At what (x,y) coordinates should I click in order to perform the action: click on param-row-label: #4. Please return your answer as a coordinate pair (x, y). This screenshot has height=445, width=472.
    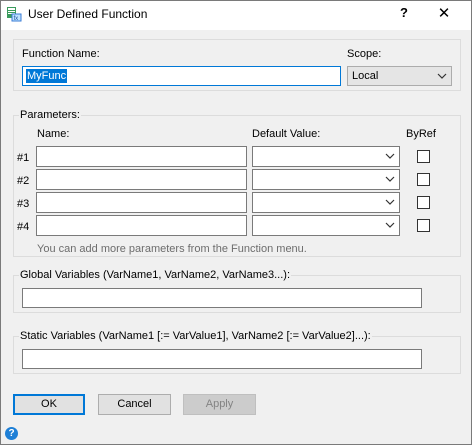
    Looking at the image, I should click on (23, 227).